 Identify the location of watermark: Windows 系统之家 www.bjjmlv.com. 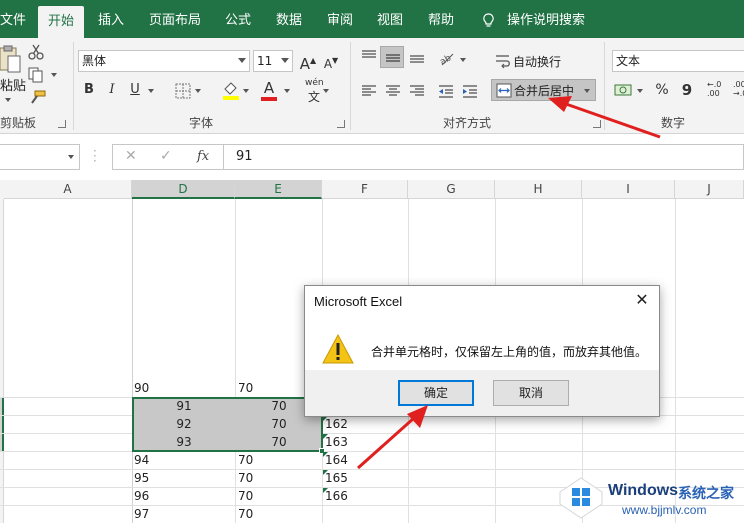
(650, 498).